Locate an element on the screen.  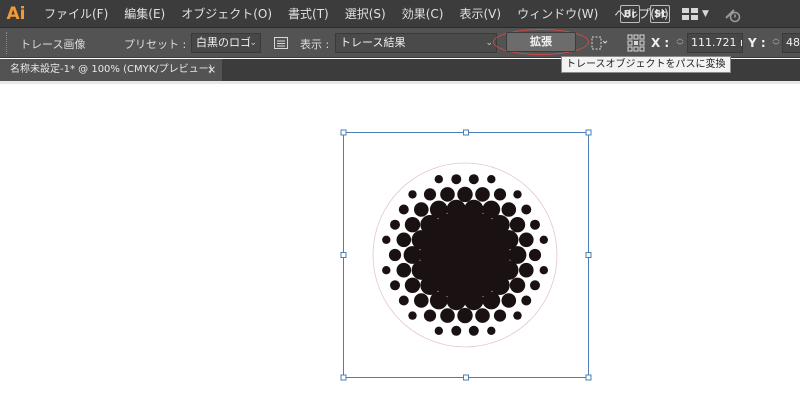
view-value: トレース結果 is located at coordinates (373, 42).